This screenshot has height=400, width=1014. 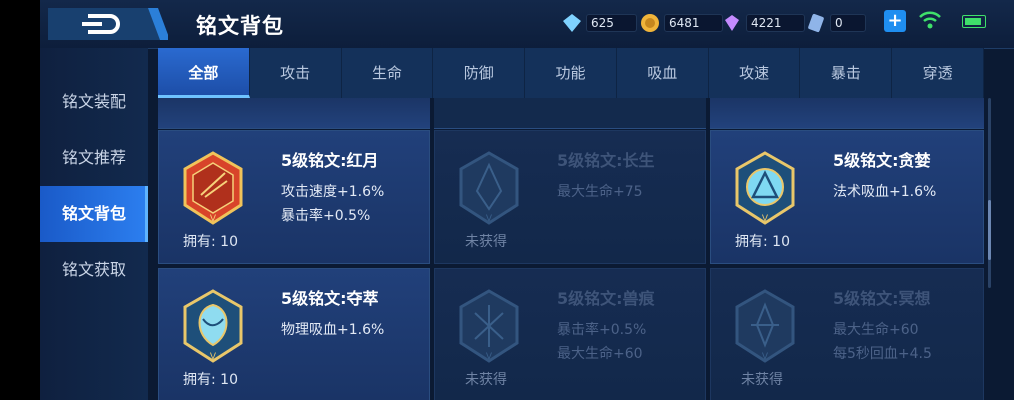 What do you see at coordinates (204, 73) in the screenshot?
I see `tab-all: 全部` at bounding box center [204, 73].